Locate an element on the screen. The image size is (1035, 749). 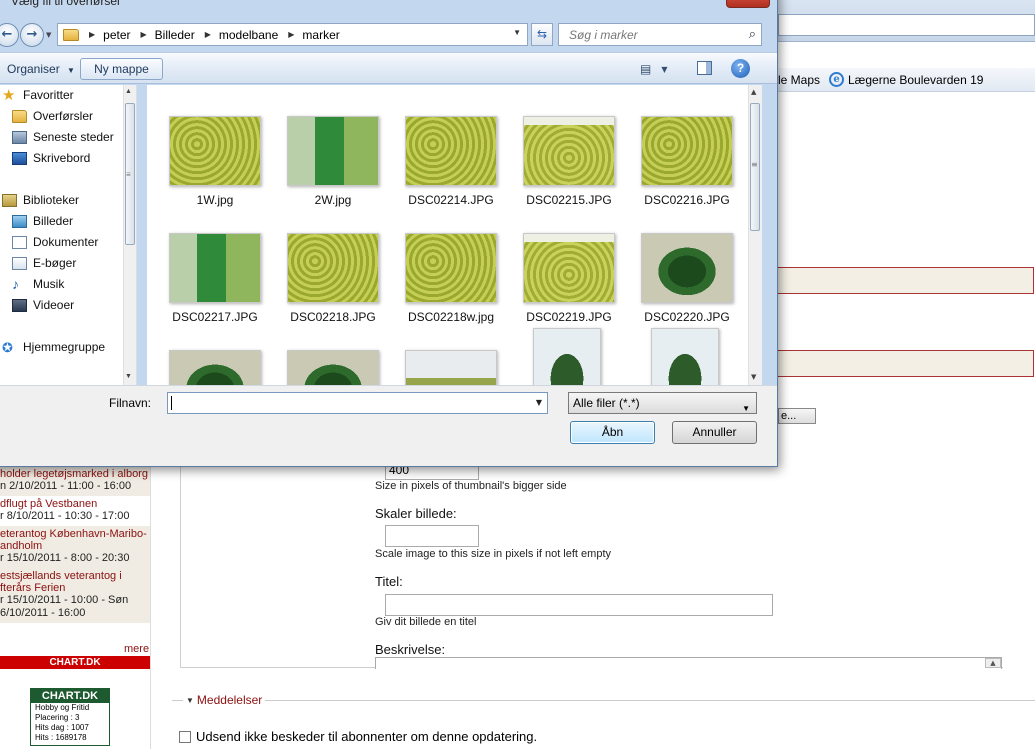
nav-downloads: Overførsler is located at coordinates (52, 116).